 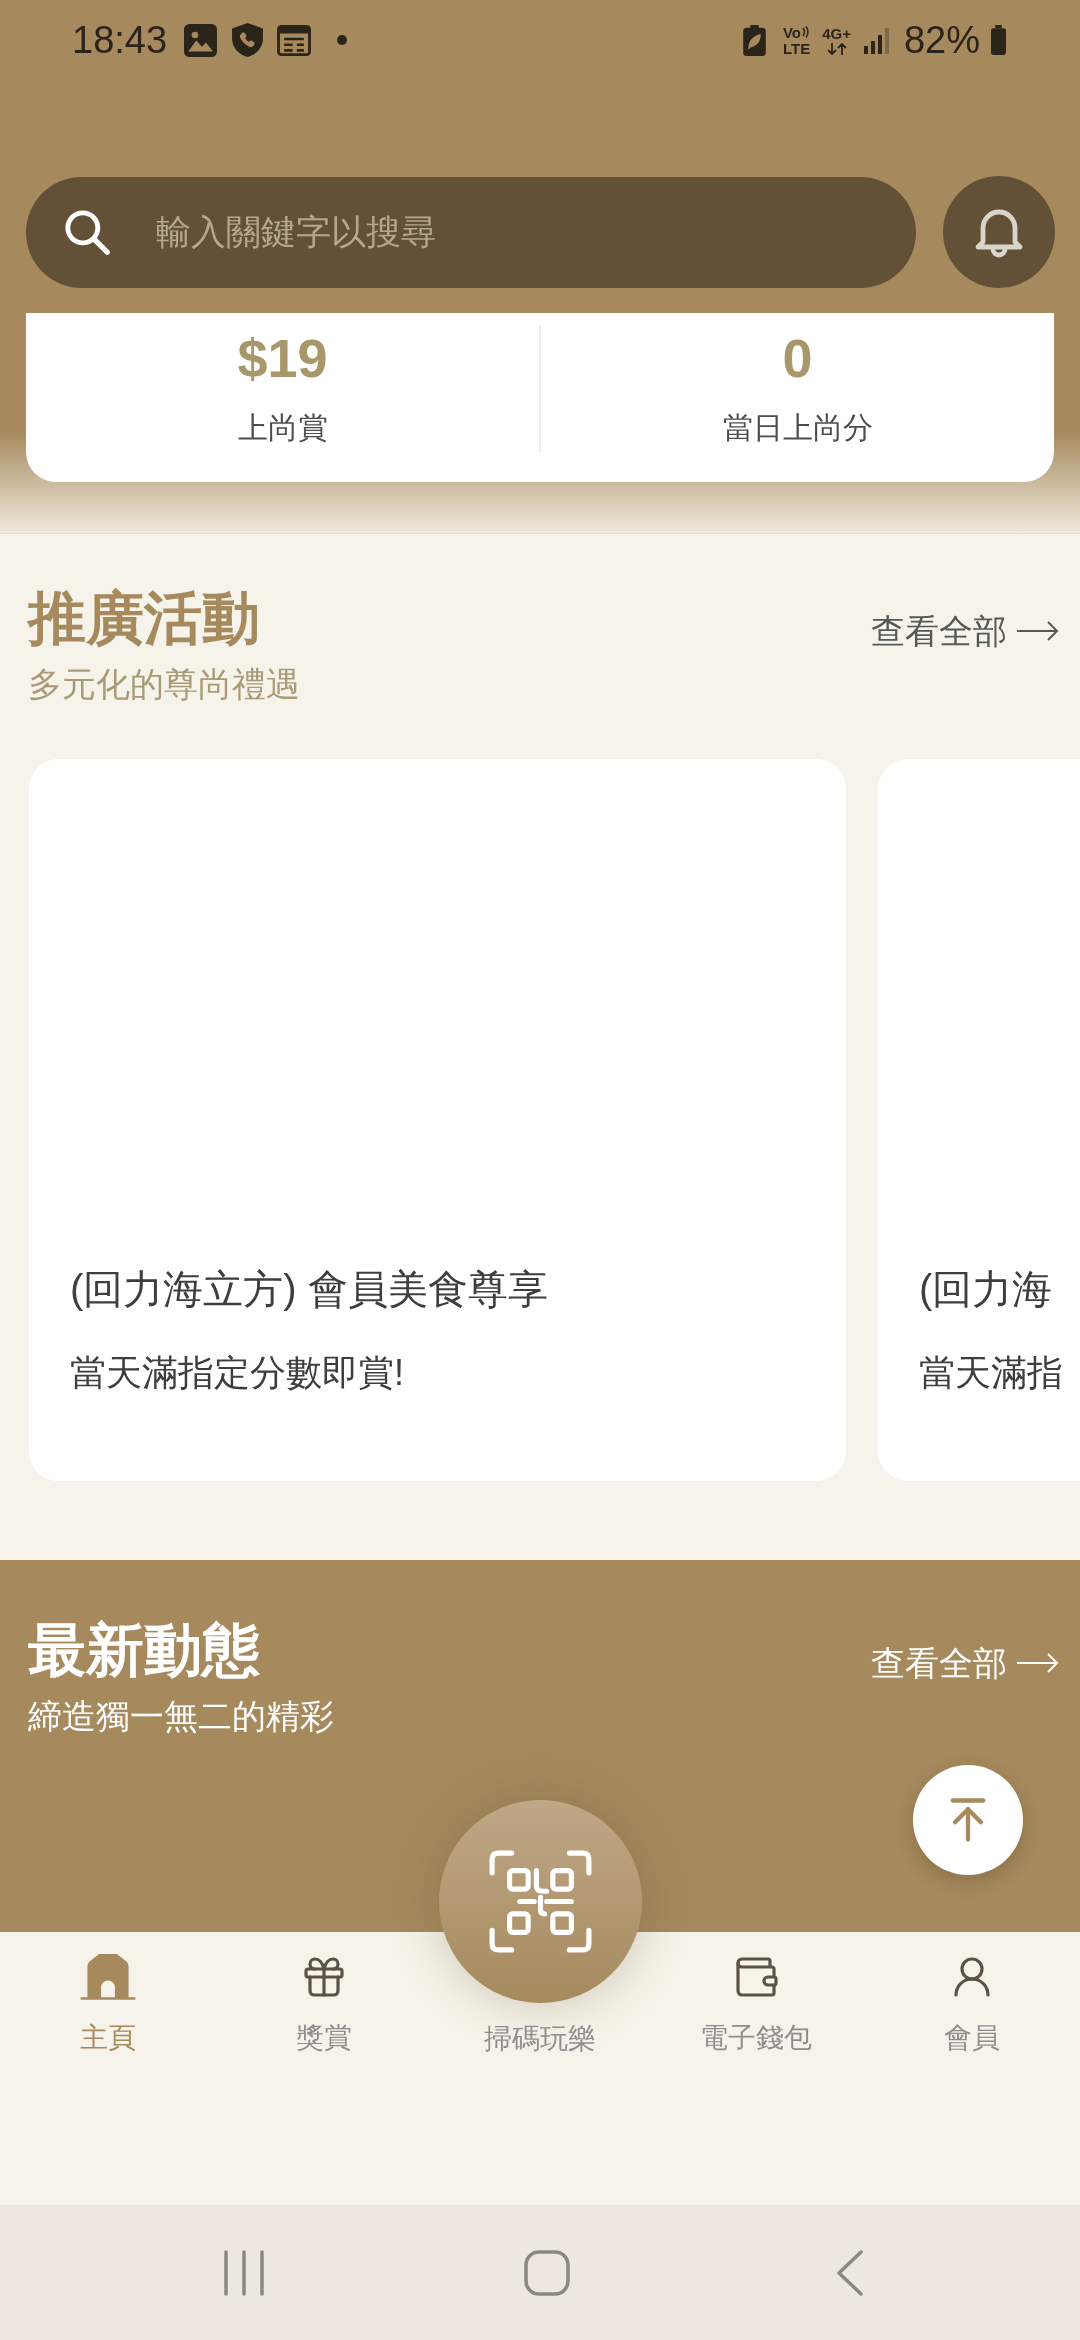 What do you see at coordinates (87, 232) in the screenshot?
I see `search-icon` at bounding box center [87, 232].